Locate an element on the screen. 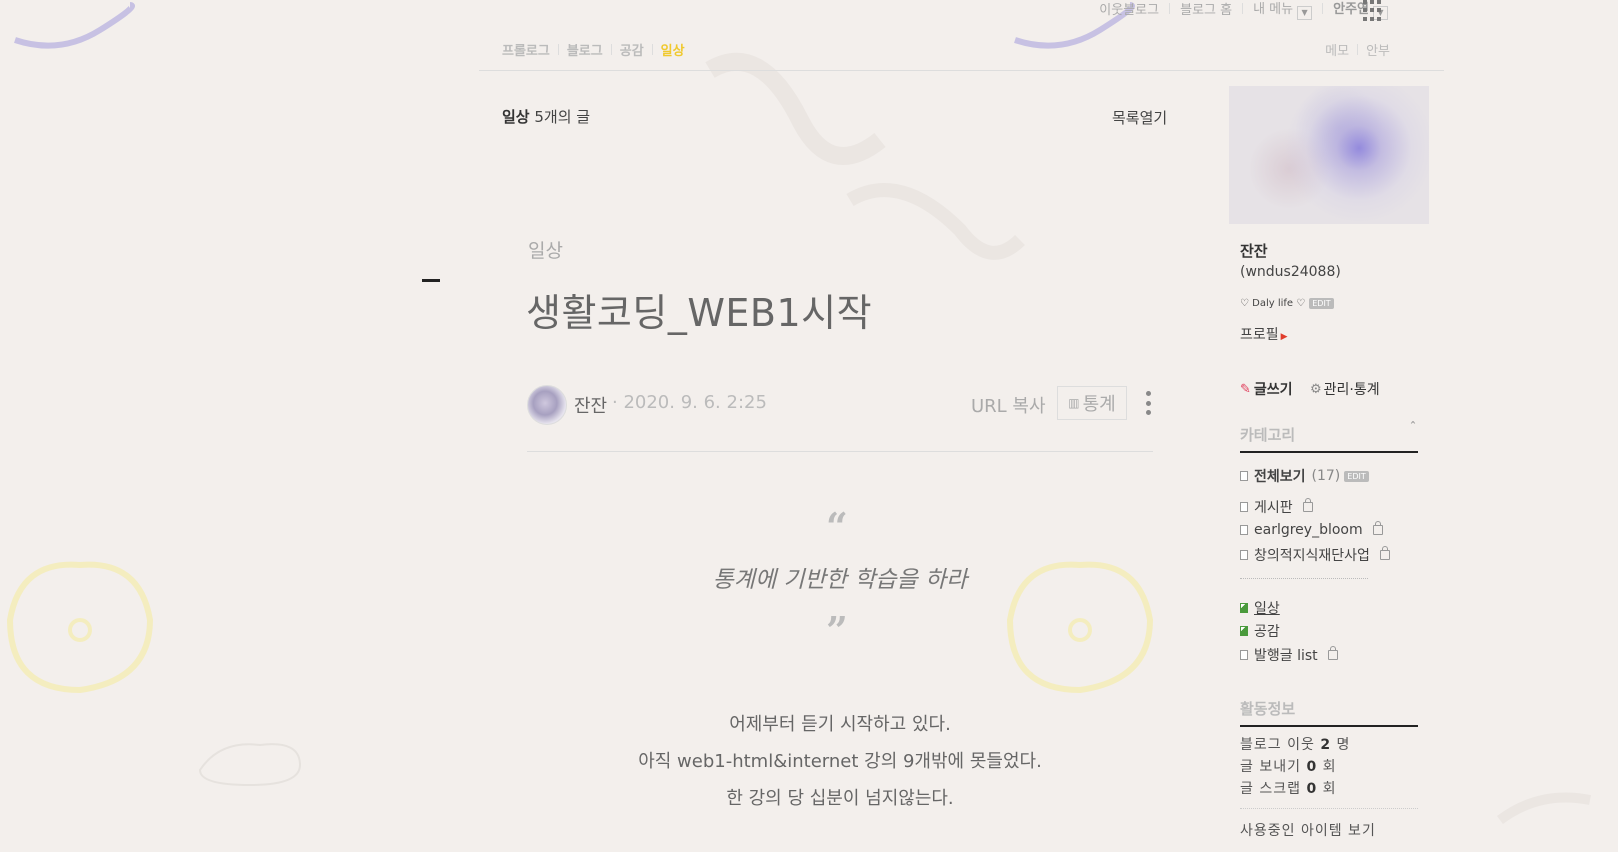 The height and width of the screenshot is (852, 1618). category-label: 공감 is located at coordinates (1267, 632).